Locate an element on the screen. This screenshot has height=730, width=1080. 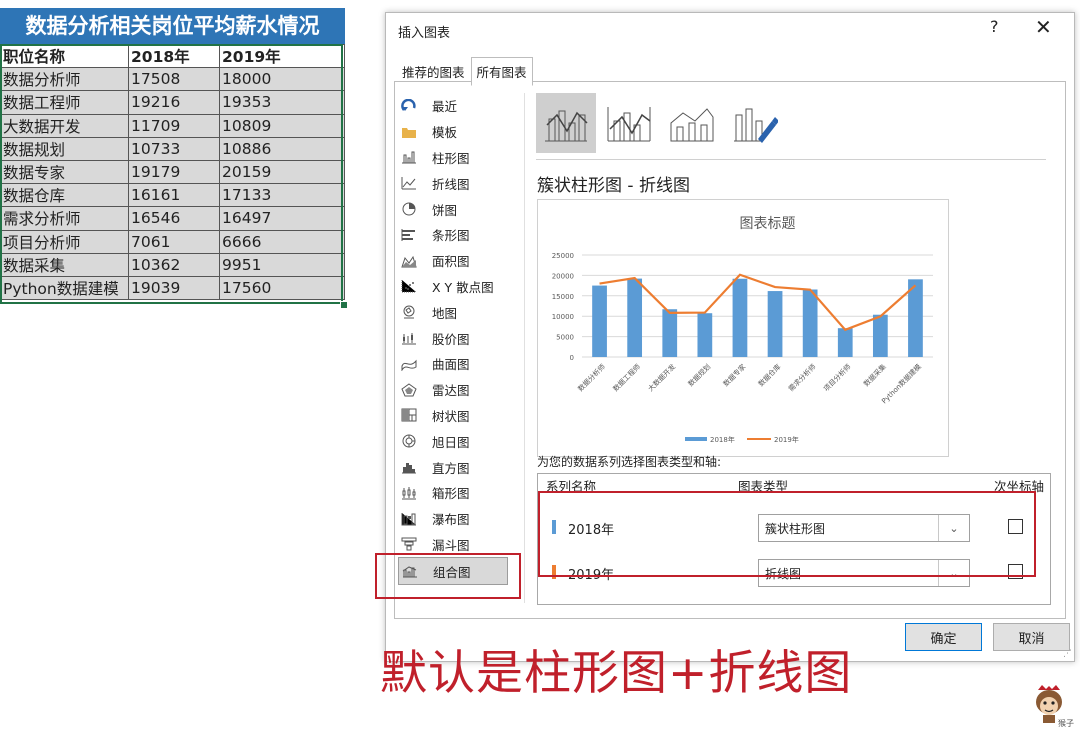
table-cell: 16546 is located at coordinates (174, 218).